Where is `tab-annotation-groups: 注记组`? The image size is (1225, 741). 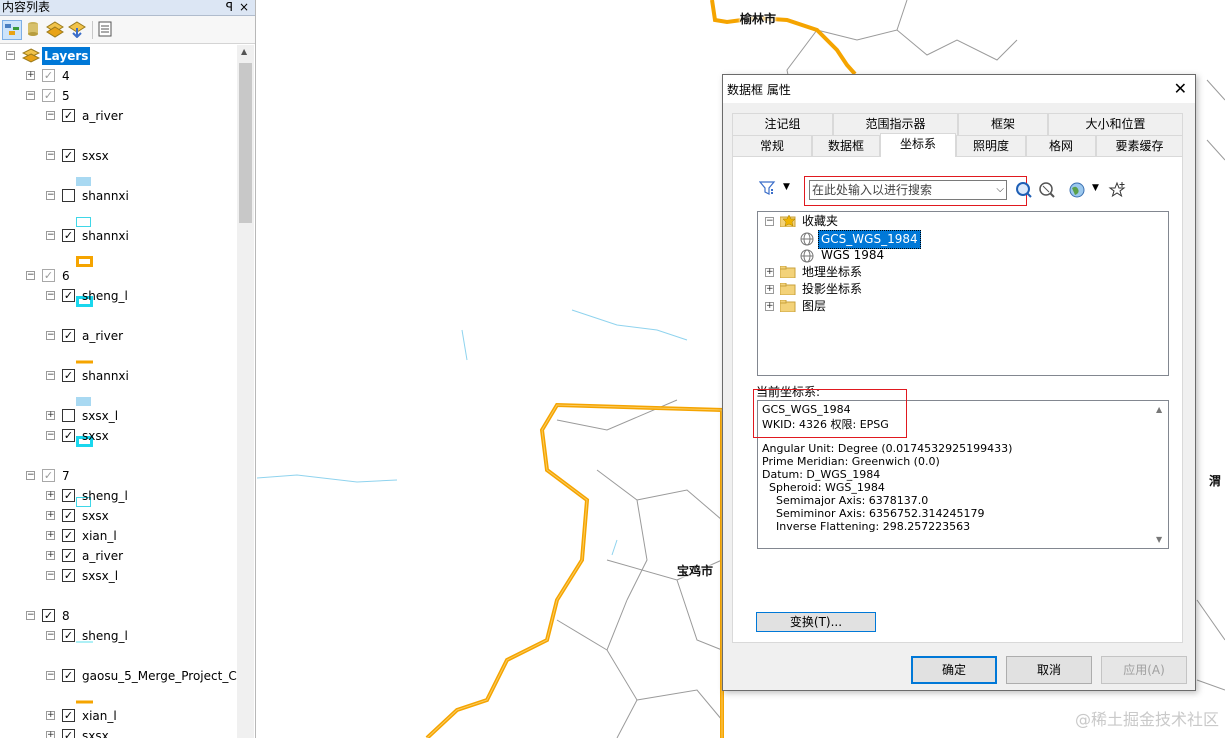 tab-annotation-groups: 注记组 is located at coordinates (782, 124).